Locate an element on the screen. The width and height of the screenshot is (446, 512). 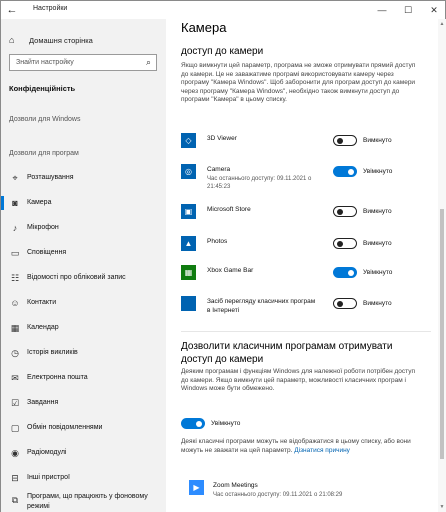
sidebar-item-label: Програми, що працюють у фоновому режимі is located at coordinates (87, 501).